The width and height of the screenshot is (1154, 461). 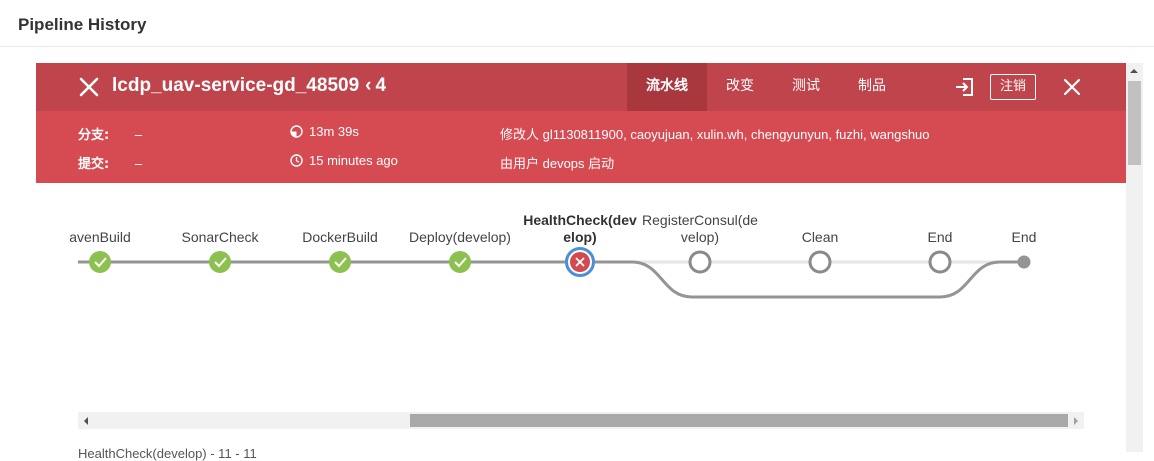 I want to click on stage-node-mavenbuild, so click(x=100, y=262).